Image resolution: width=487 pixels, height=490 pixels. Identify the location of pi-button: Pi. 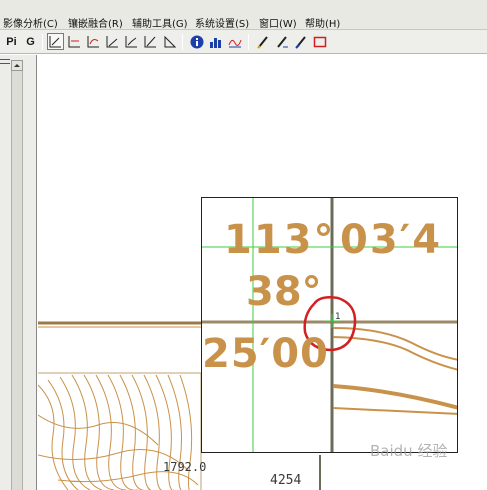
(11, 41).